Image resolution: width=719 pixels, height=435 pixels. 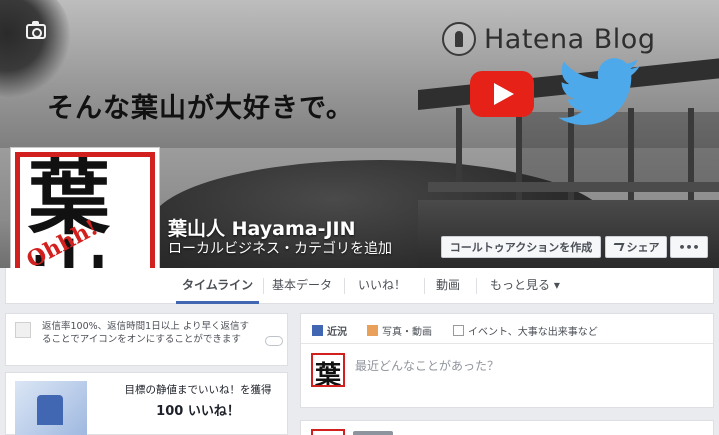 I want to click on page-name: 葉山人 Hayama-JIN, so click(x=262, y=227).